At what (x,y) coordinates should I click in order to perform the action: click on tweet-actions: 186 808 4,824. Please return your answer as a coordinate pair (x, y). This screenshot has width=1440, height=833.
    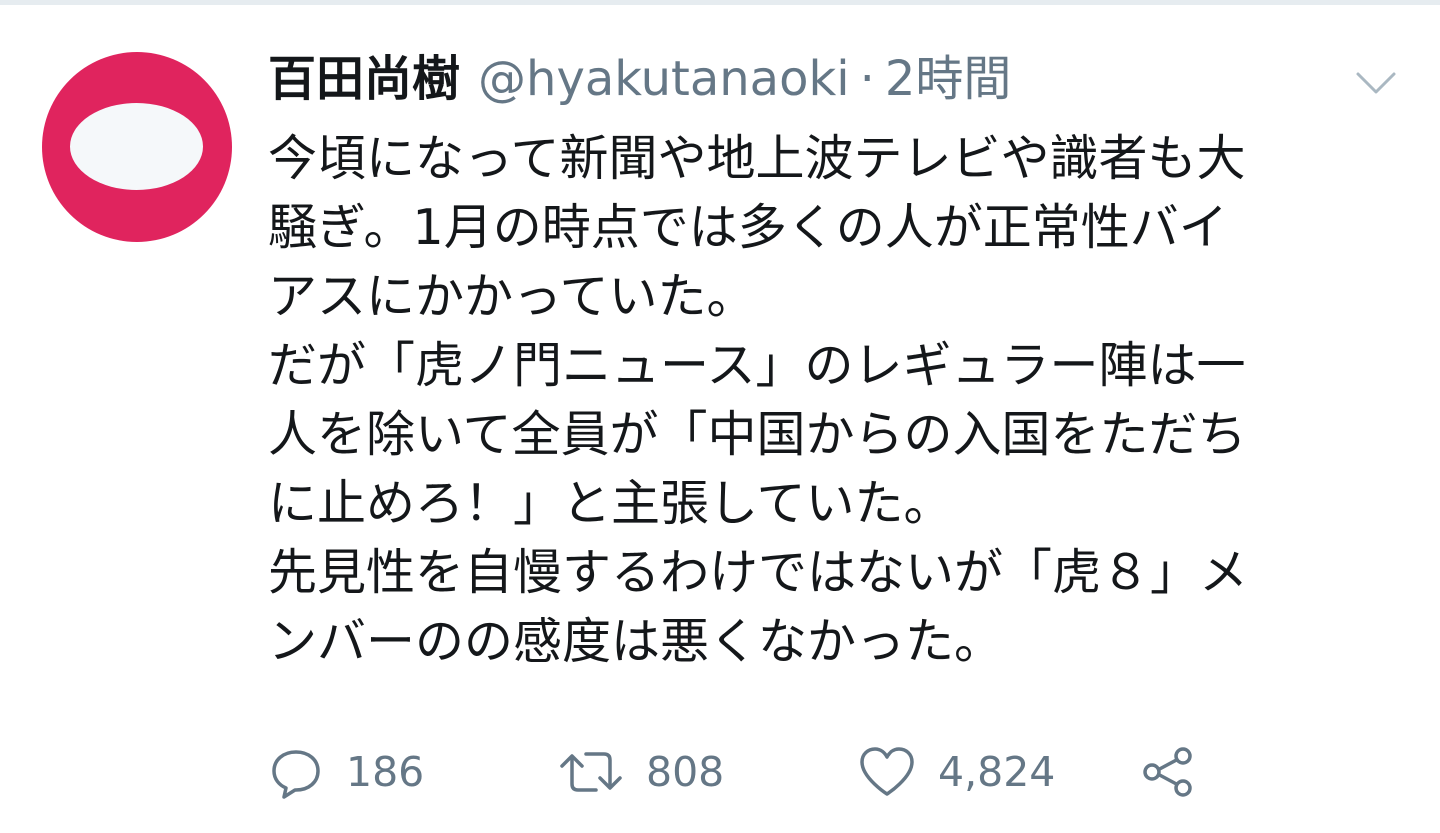
    Looking at the image, I should click on (768, 772).